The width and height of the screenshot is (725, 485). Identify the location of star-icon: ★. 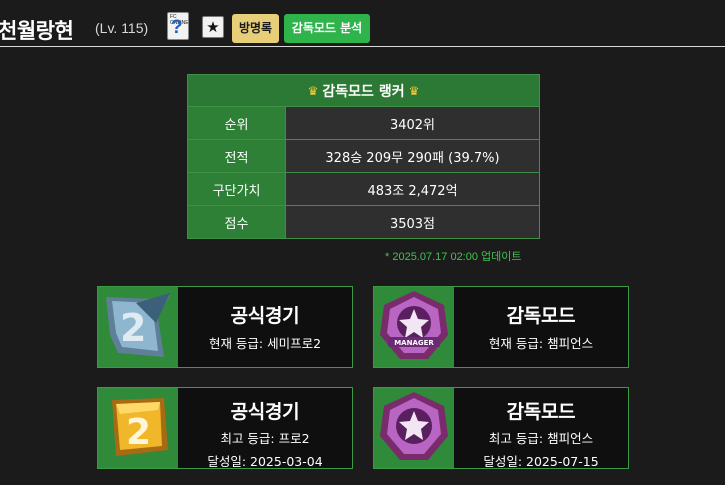
(213, 27).